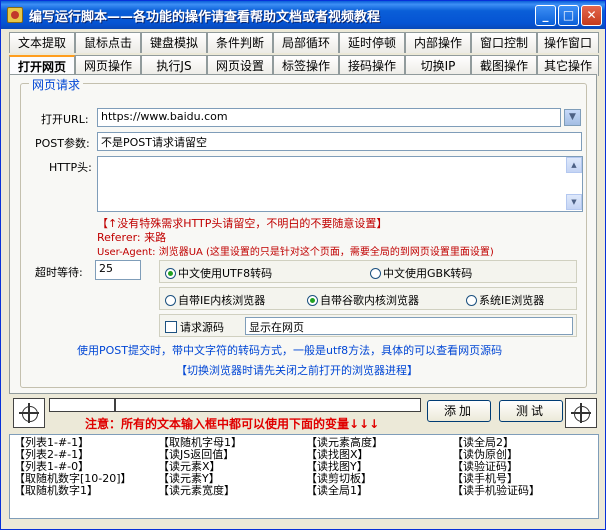 The width and height of the screenshot is (606, 530). I want to click on variable-item: 【读手机验证码】, so click(496, 491).